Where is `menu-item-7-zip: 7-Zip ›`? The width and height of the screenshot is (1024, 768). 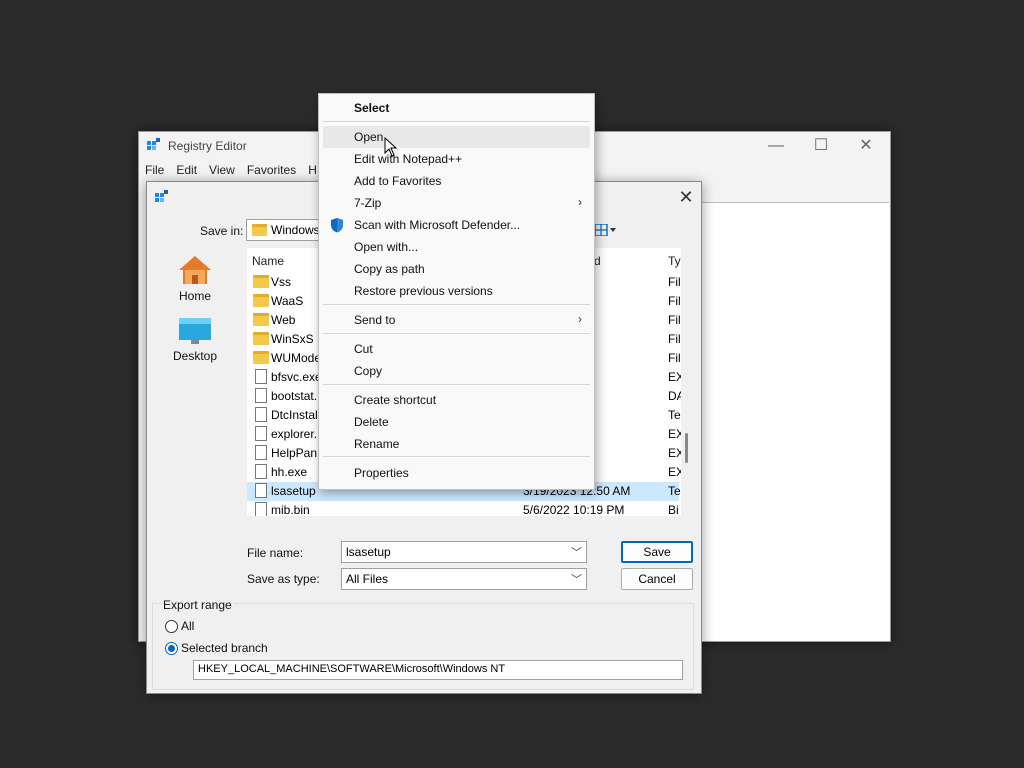
menu-item-7-zip: 7-Zip › is located at coordinates (456, 203).